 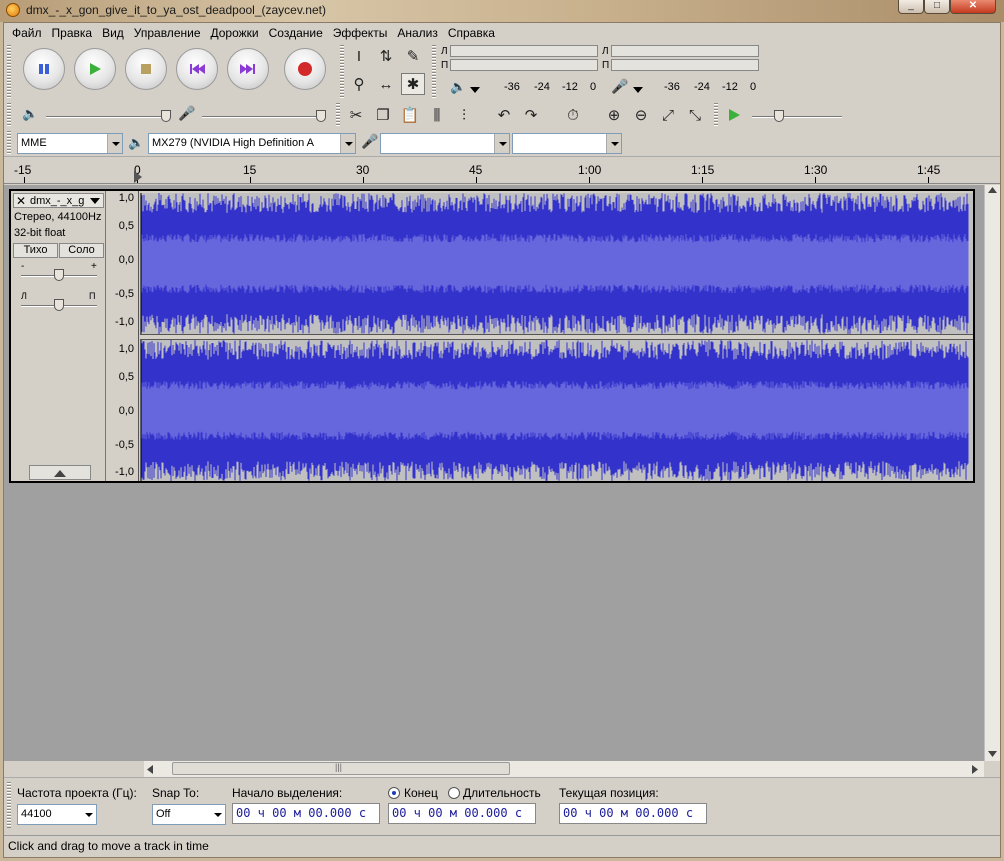 What do you see at coordinates (113, 33) in the screenshot?
I see `menu-view: Вид` at bounding box center [113, 33].